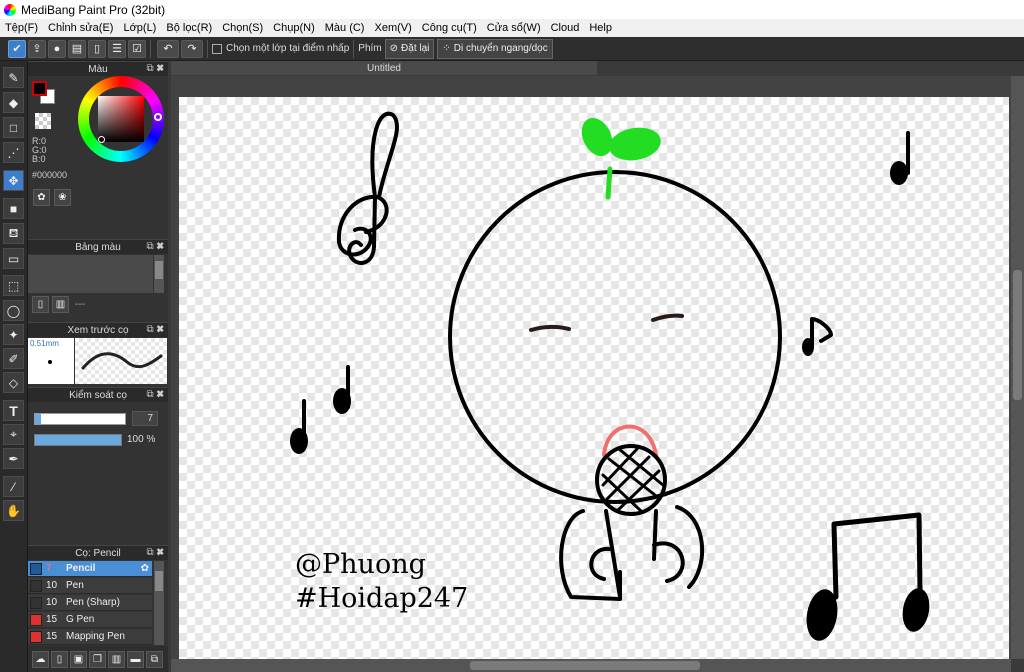  What do you see at coordinates (13, 180) in the screenshot?
I see `move-tool: ✥` at bounding box center [13, 180].